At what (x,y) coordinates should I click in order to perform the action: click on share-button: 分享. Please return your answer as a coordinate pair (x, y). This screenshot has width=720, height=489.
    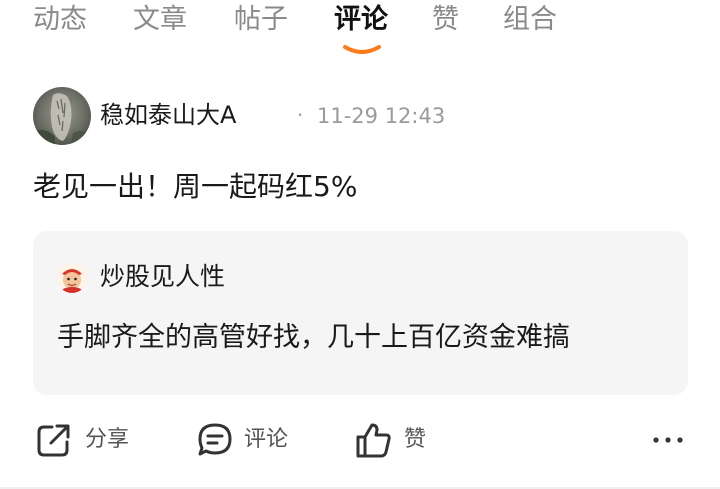
    Looking at the image, I should click on (90, 441).